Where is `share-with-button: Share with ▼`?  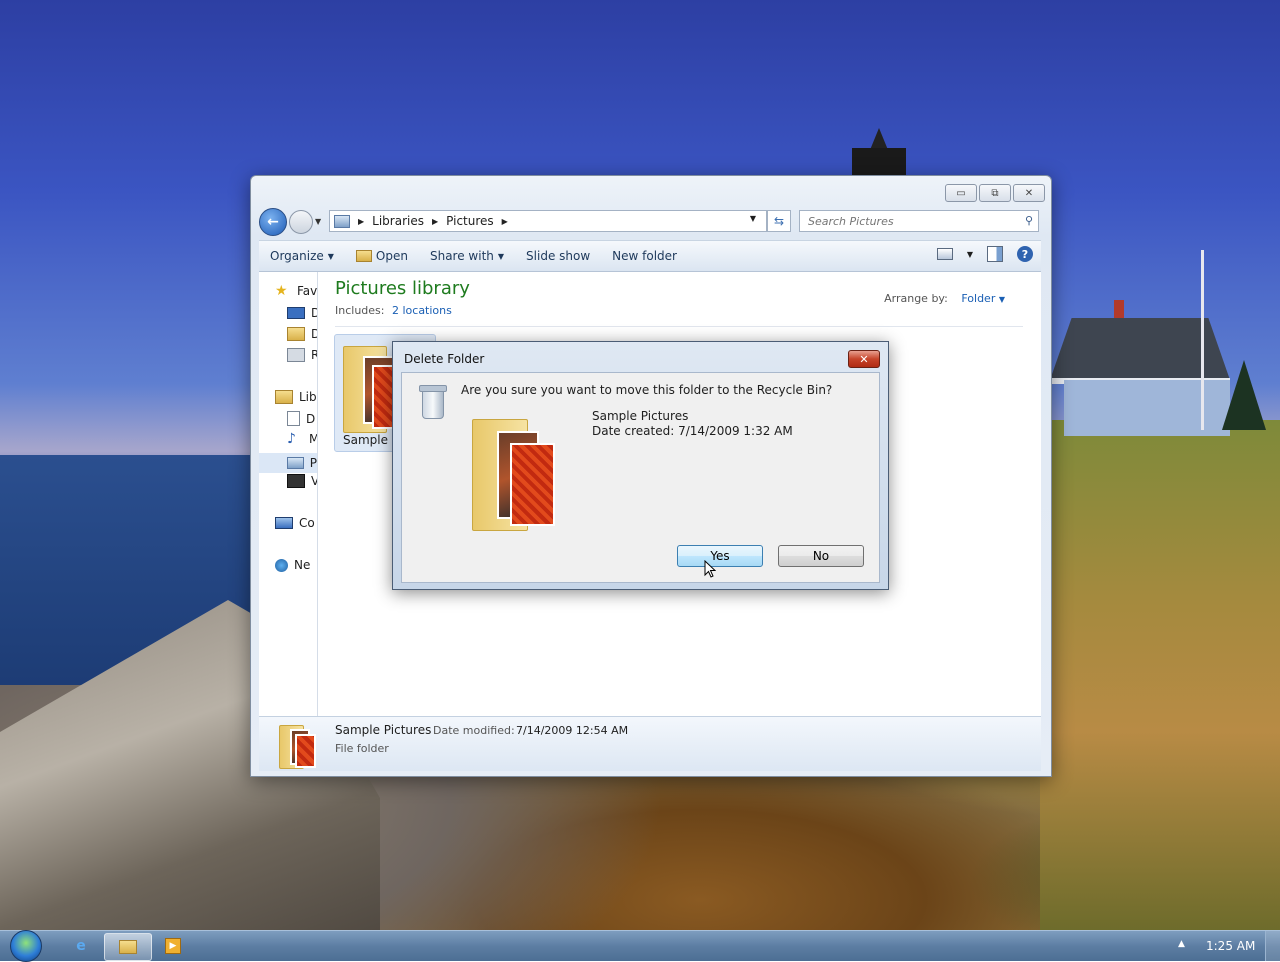 share-with-button: Share with ▼ is located at coordinates (467, 256).